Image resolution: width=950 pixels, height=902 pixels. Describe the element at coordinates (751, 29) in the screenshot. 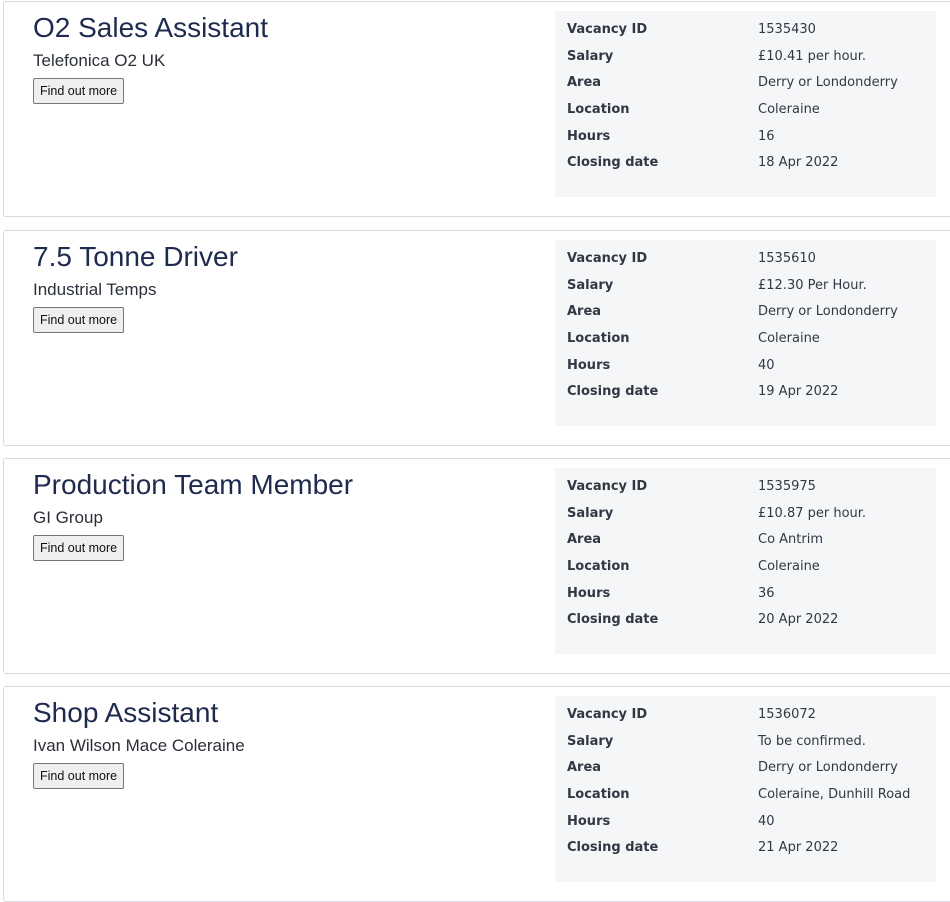

I see `detail-row-vacancy-id: Vacancy ID 1535430` at that location.